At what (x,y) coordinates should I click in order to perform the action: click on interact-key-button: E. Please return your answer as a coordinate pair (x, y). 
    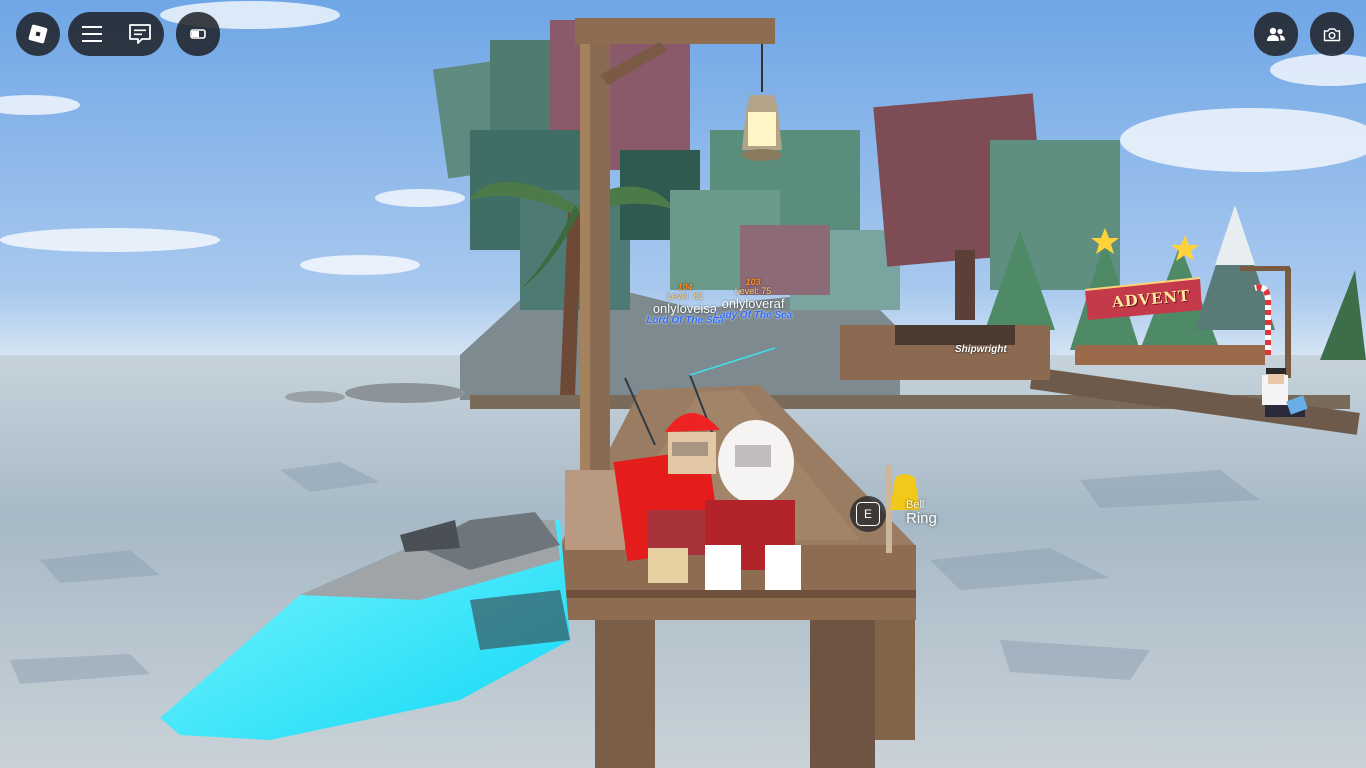
    Looking at the image, I should click on (868, 514).